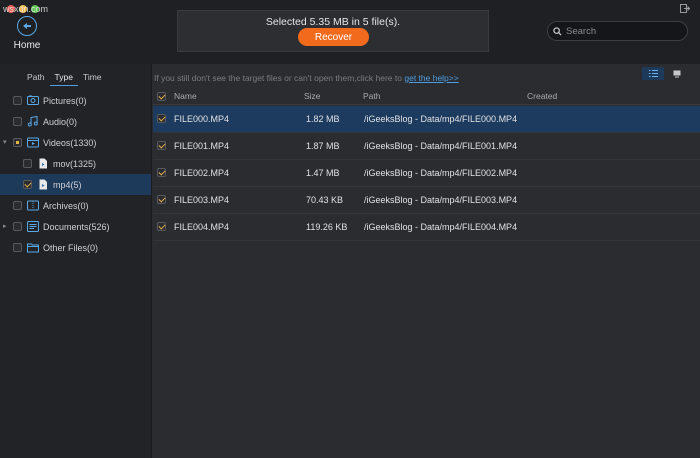 This screenshot has width=700, height=458. What do you see at coordinates (161, 96) in the screenshot?
I see `select-all-checkbox` at bounding box center [161, 96].